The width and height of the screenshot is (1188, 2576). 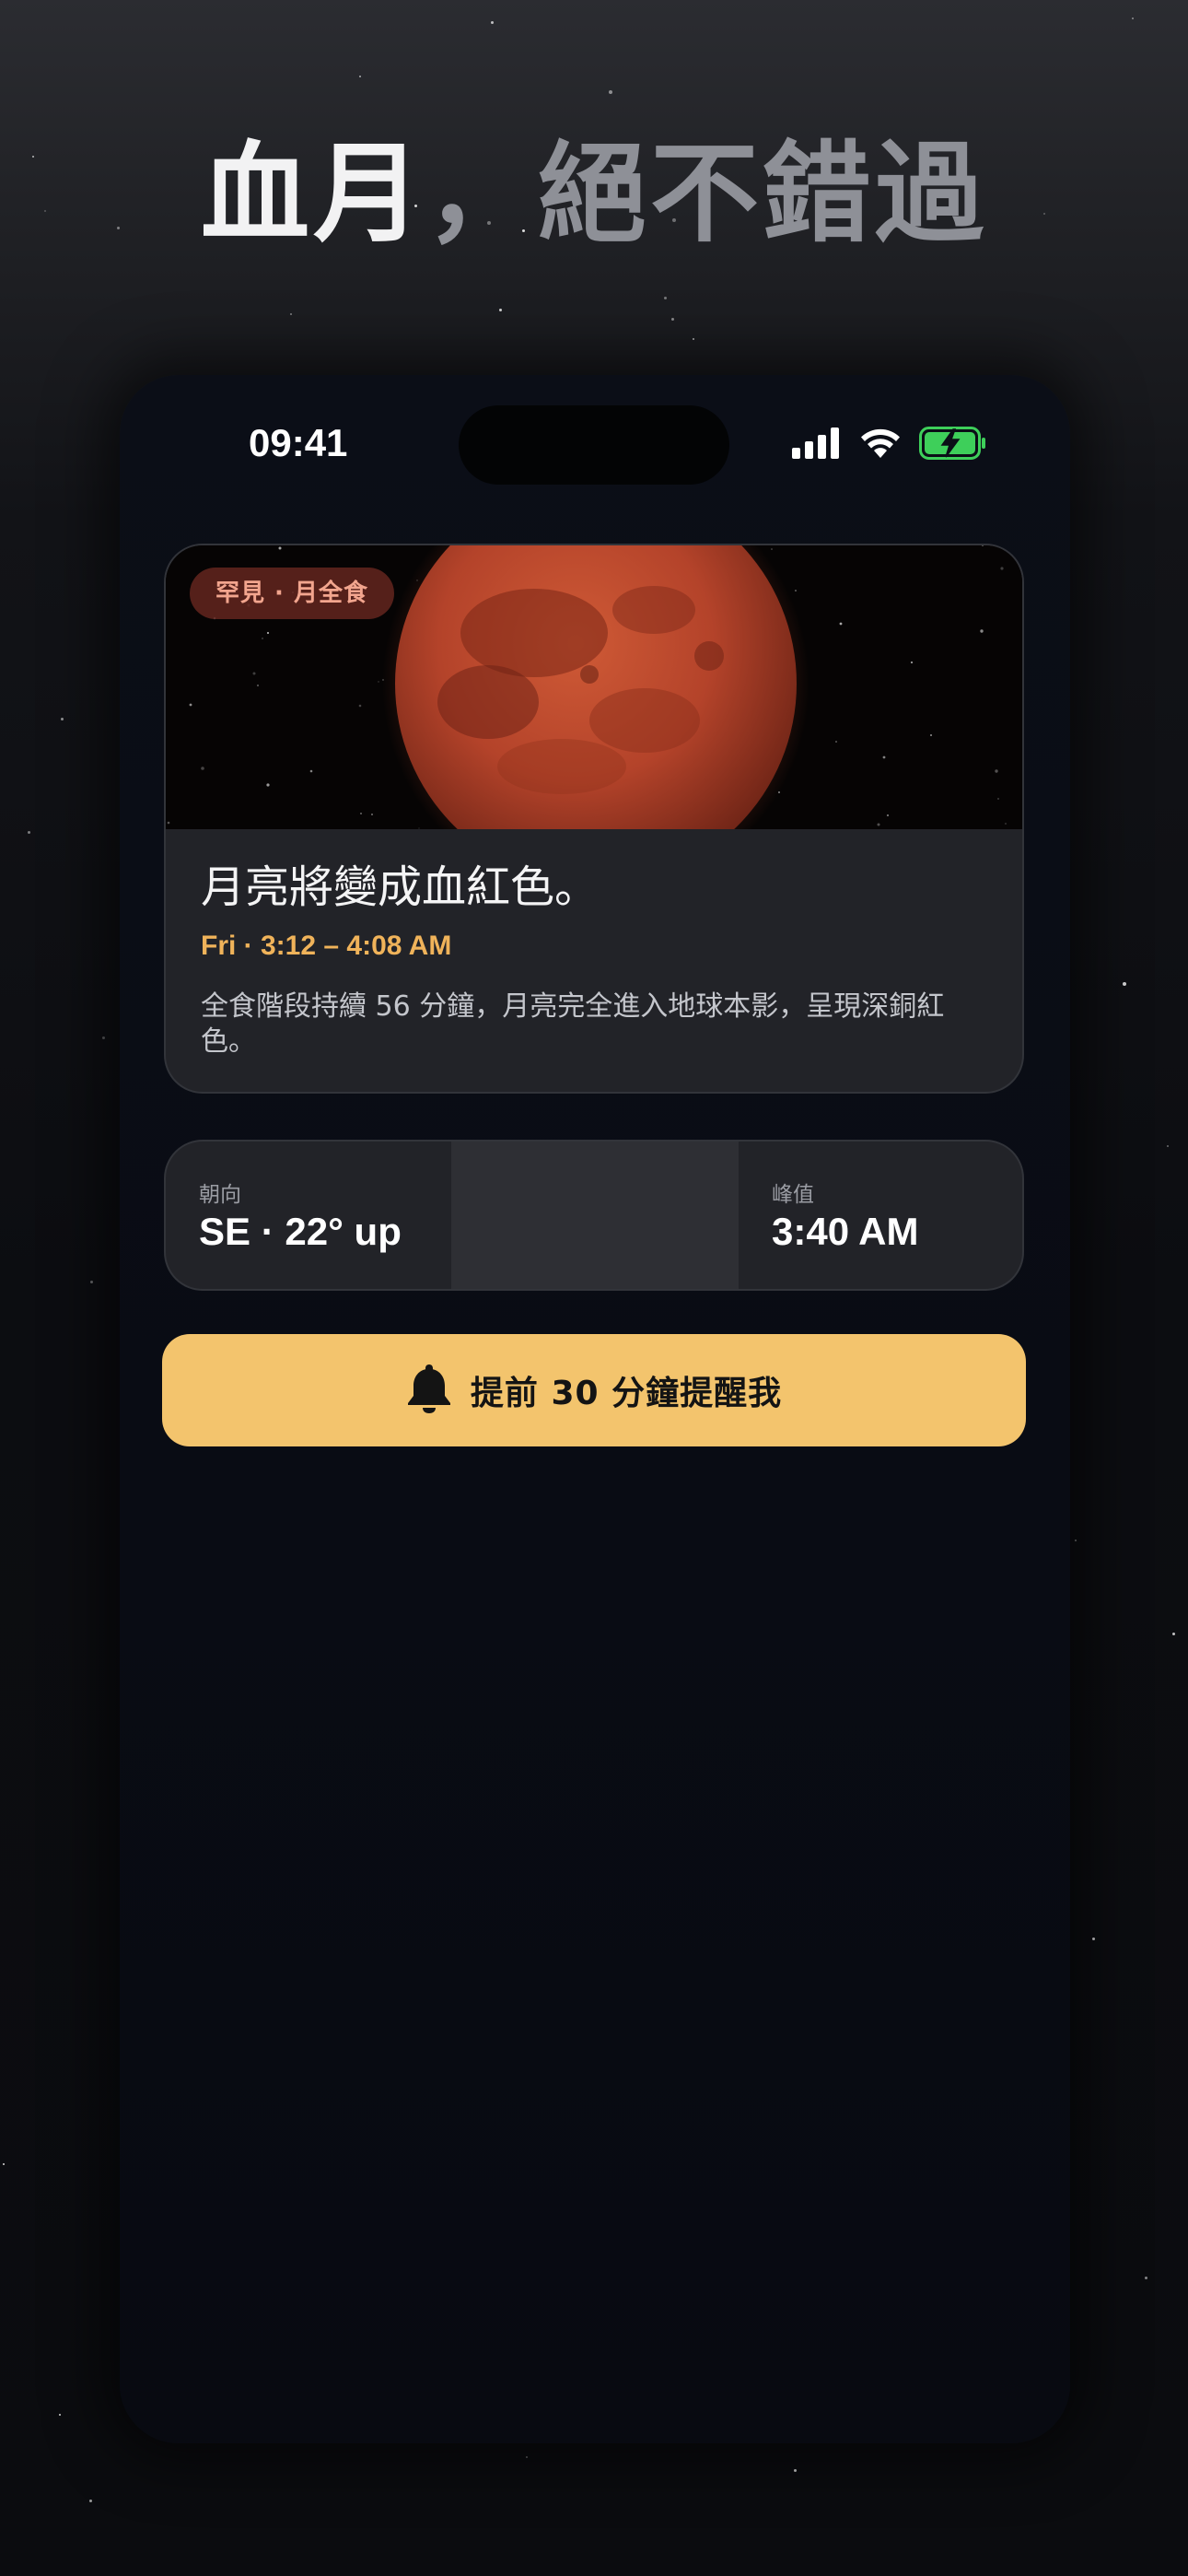 I want to click on remind-button: 提前 30 分鐘提醒我, so click(x=594, y=1390).